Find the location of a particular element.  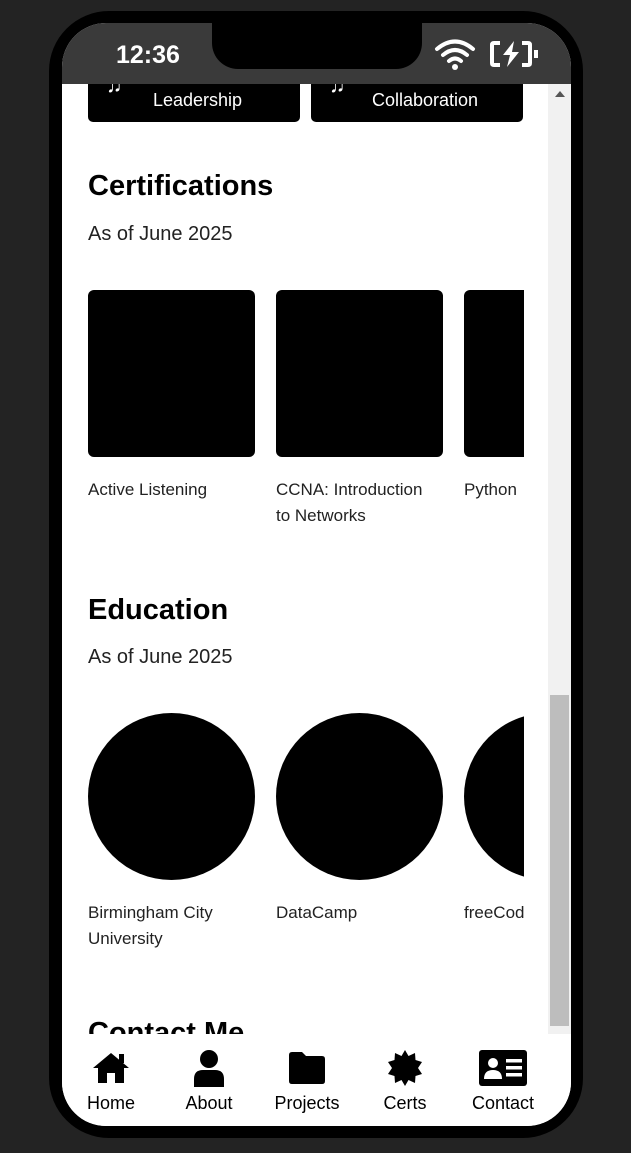

nav-about: About is located at coordinates (209, 1080).